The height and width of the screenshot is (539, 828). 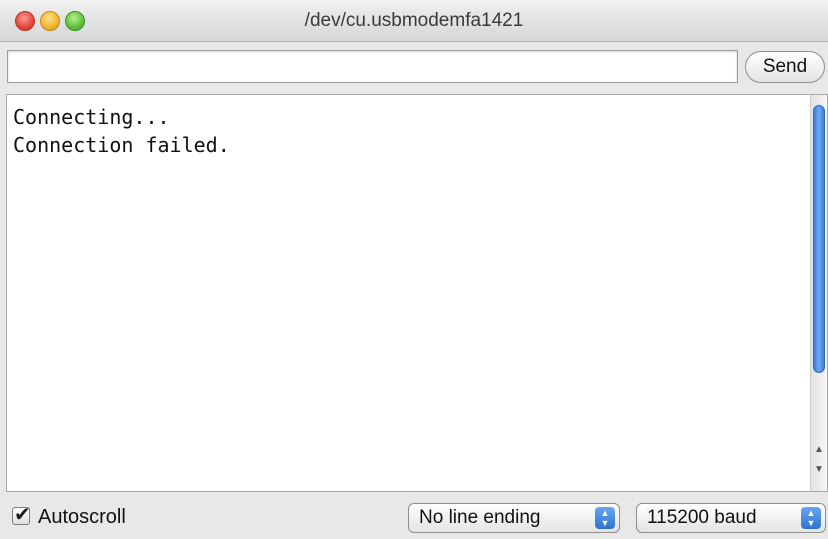 I want to click on serial-input, so click(x=372, y=66).